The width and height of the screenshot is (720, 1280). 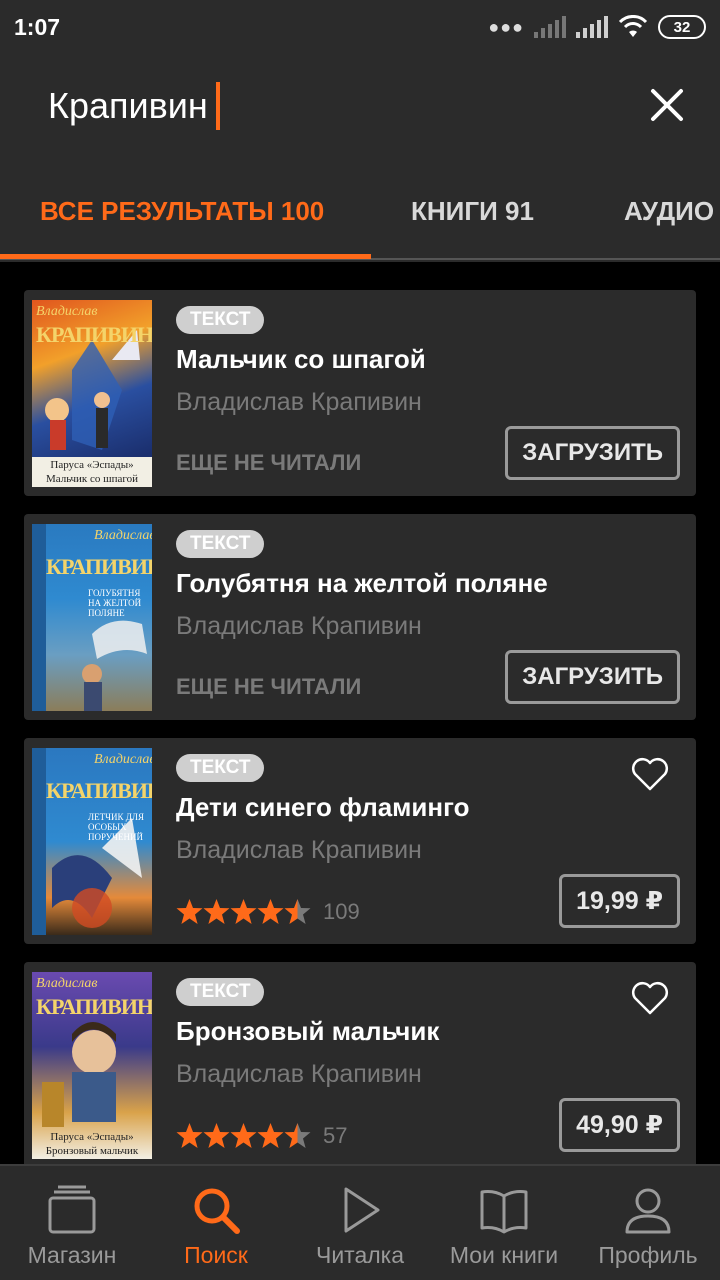 I want to click on rating-count: 57, so click(x=335, y=1135).